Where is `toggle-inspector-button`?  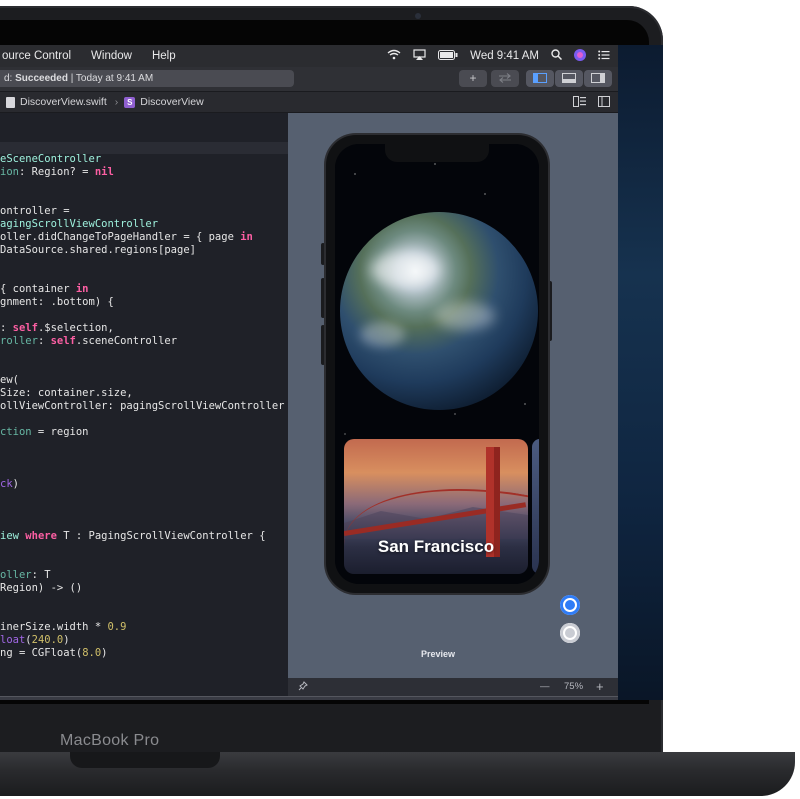 toggle-inspector-button is located at coordinates (598, 78).